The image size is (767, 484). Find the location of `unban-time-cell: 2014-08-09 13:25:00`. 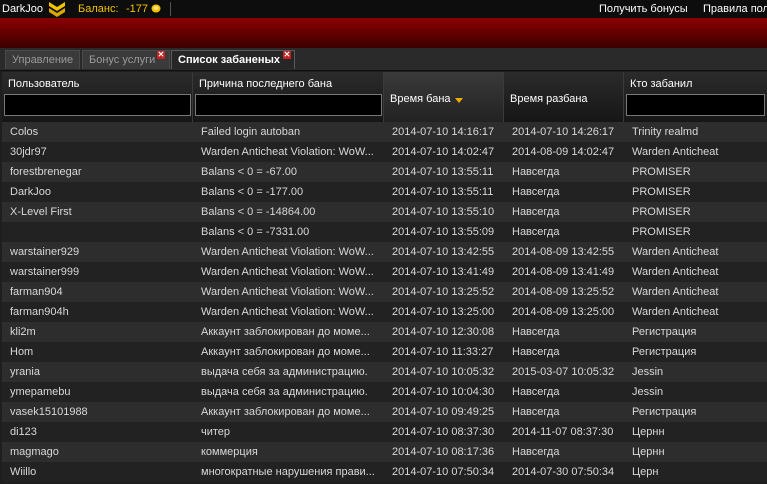

unban-time-cell: 2014-08-09 13:25:00 is located at coordinates (563, 312).